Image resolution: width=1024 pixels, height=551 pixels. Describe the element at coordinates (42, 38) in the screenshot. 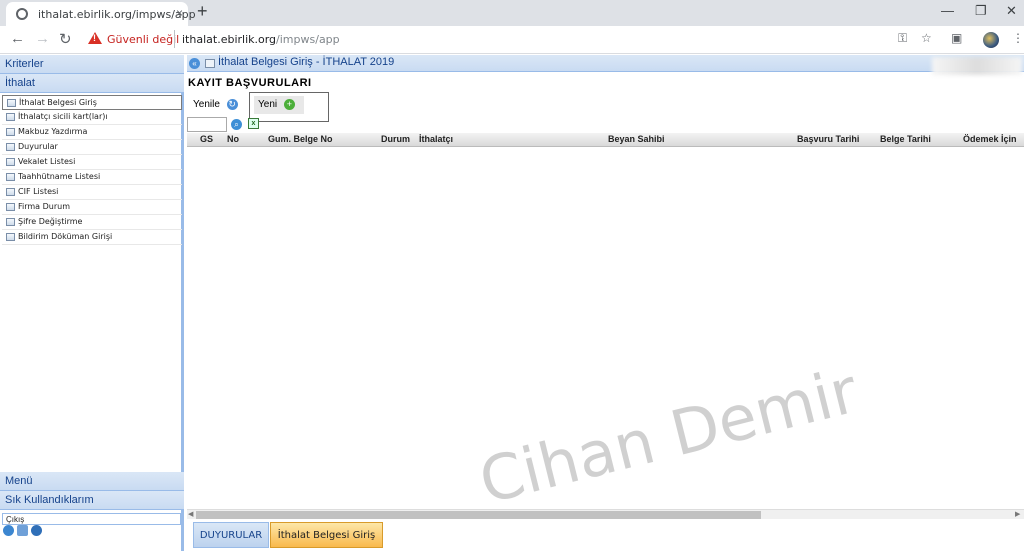

I see `forward-icon: →` at that location.